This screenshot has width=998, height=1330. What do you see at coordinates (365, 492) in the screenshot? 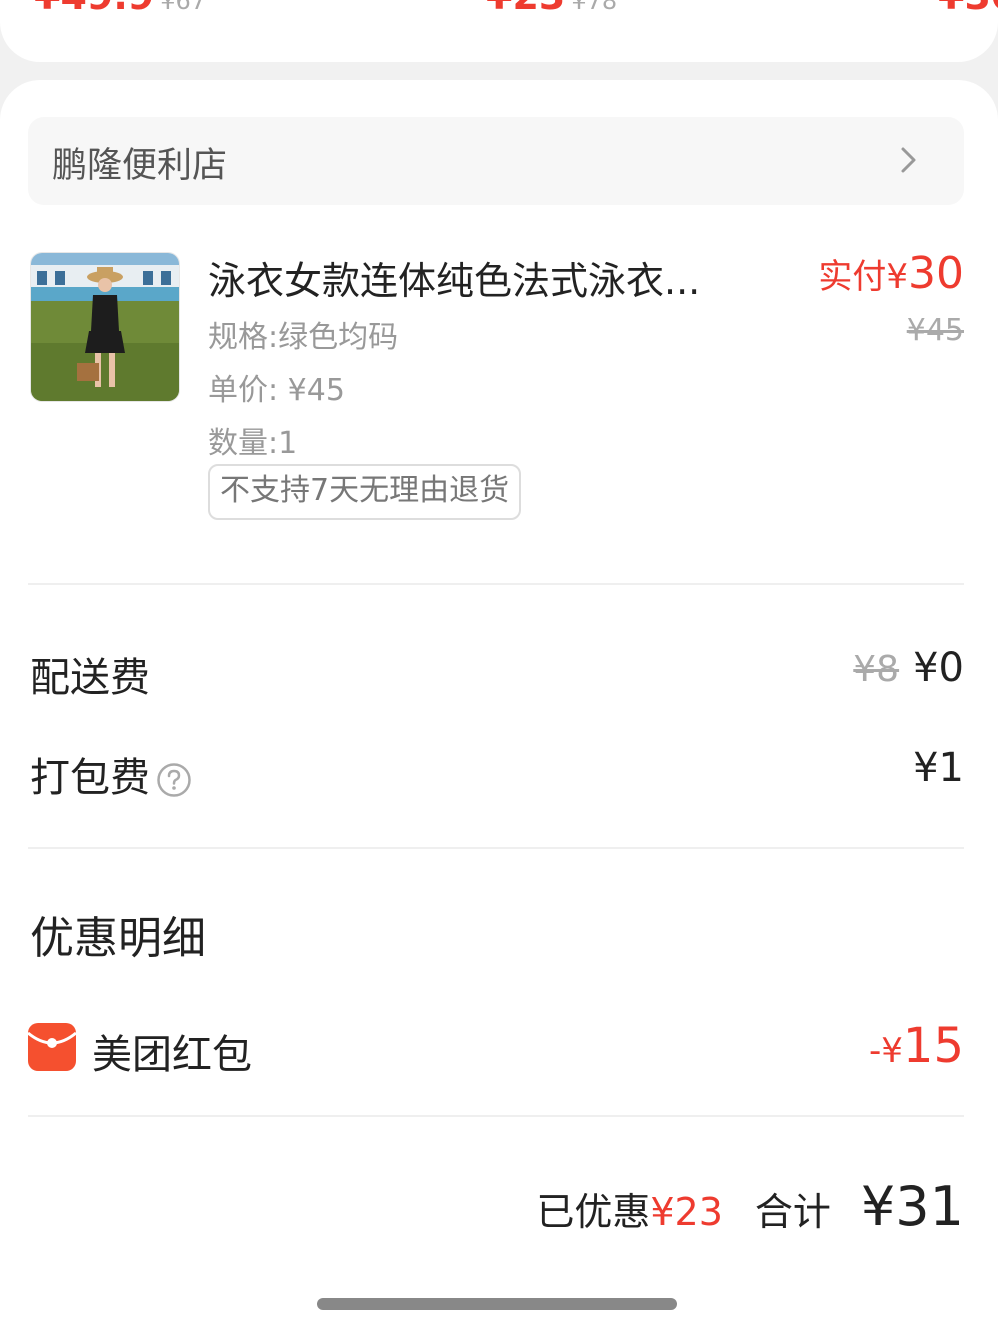
I see `return-policy-tag: 不支持7天无理由退货` at bounding box center [365, 492].